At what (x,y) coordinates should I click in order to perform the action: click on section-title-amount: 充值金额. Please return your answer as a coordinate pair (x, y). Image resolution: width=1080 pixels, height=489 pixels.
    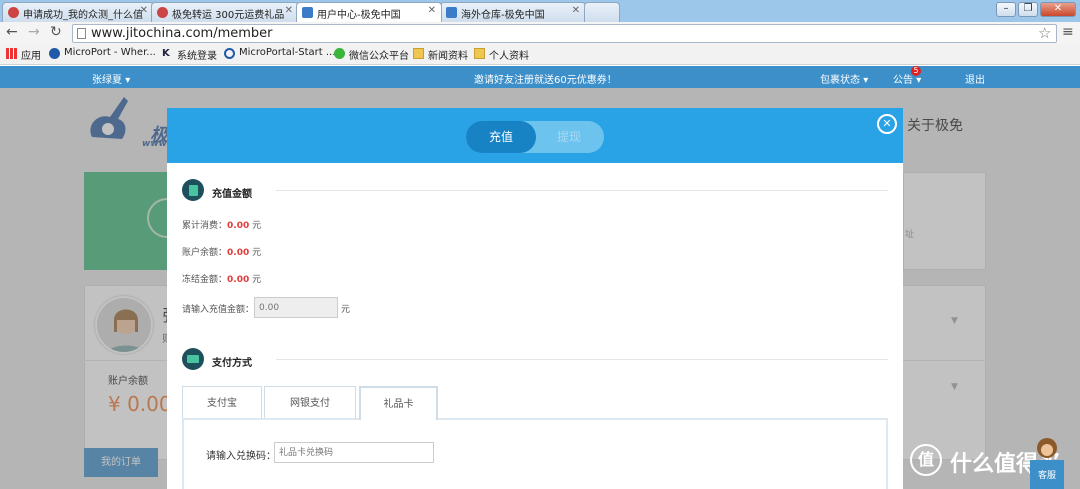
    Looking at the image, I should click on (232, 194).